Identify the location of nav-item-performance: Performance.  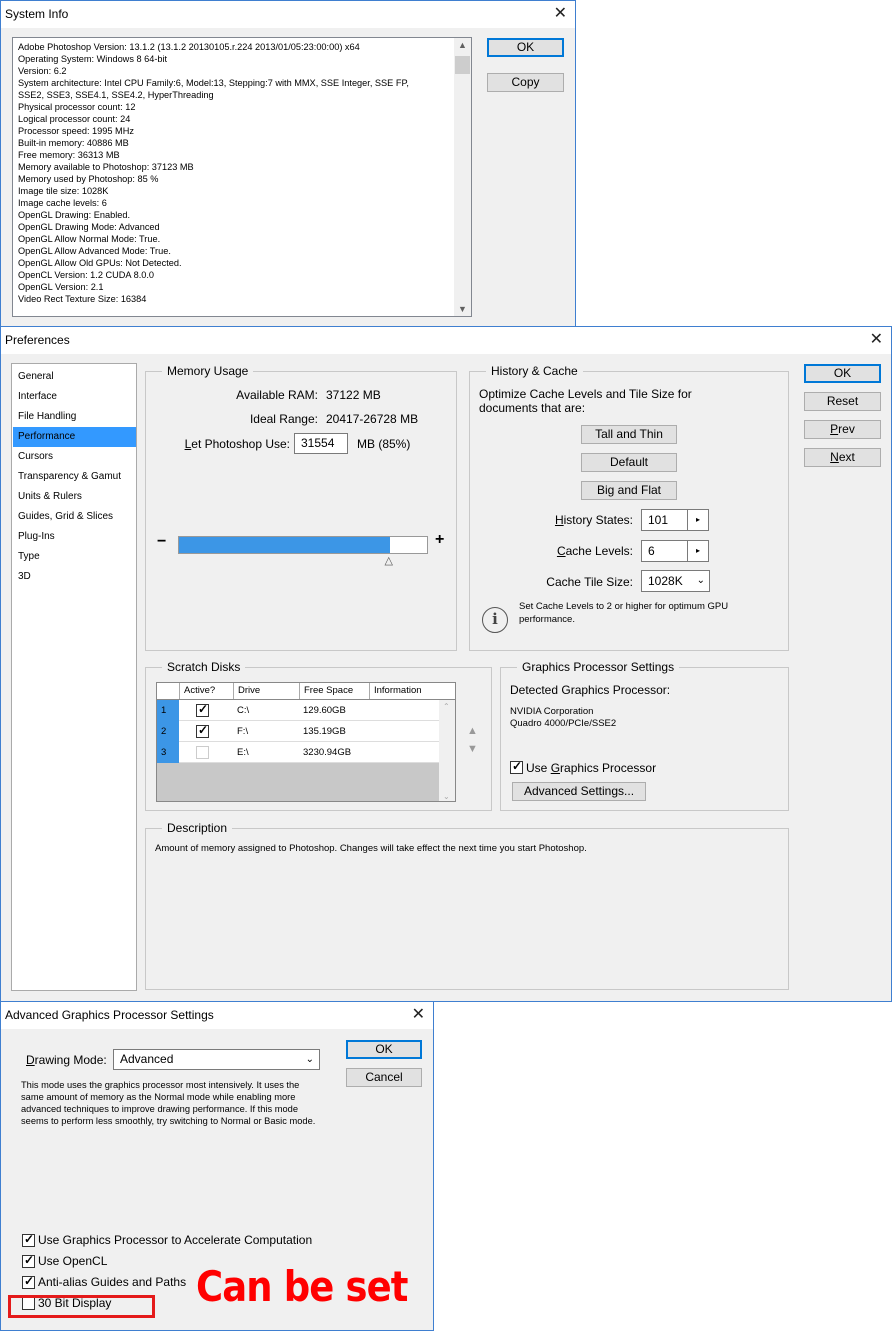
(74, 437).